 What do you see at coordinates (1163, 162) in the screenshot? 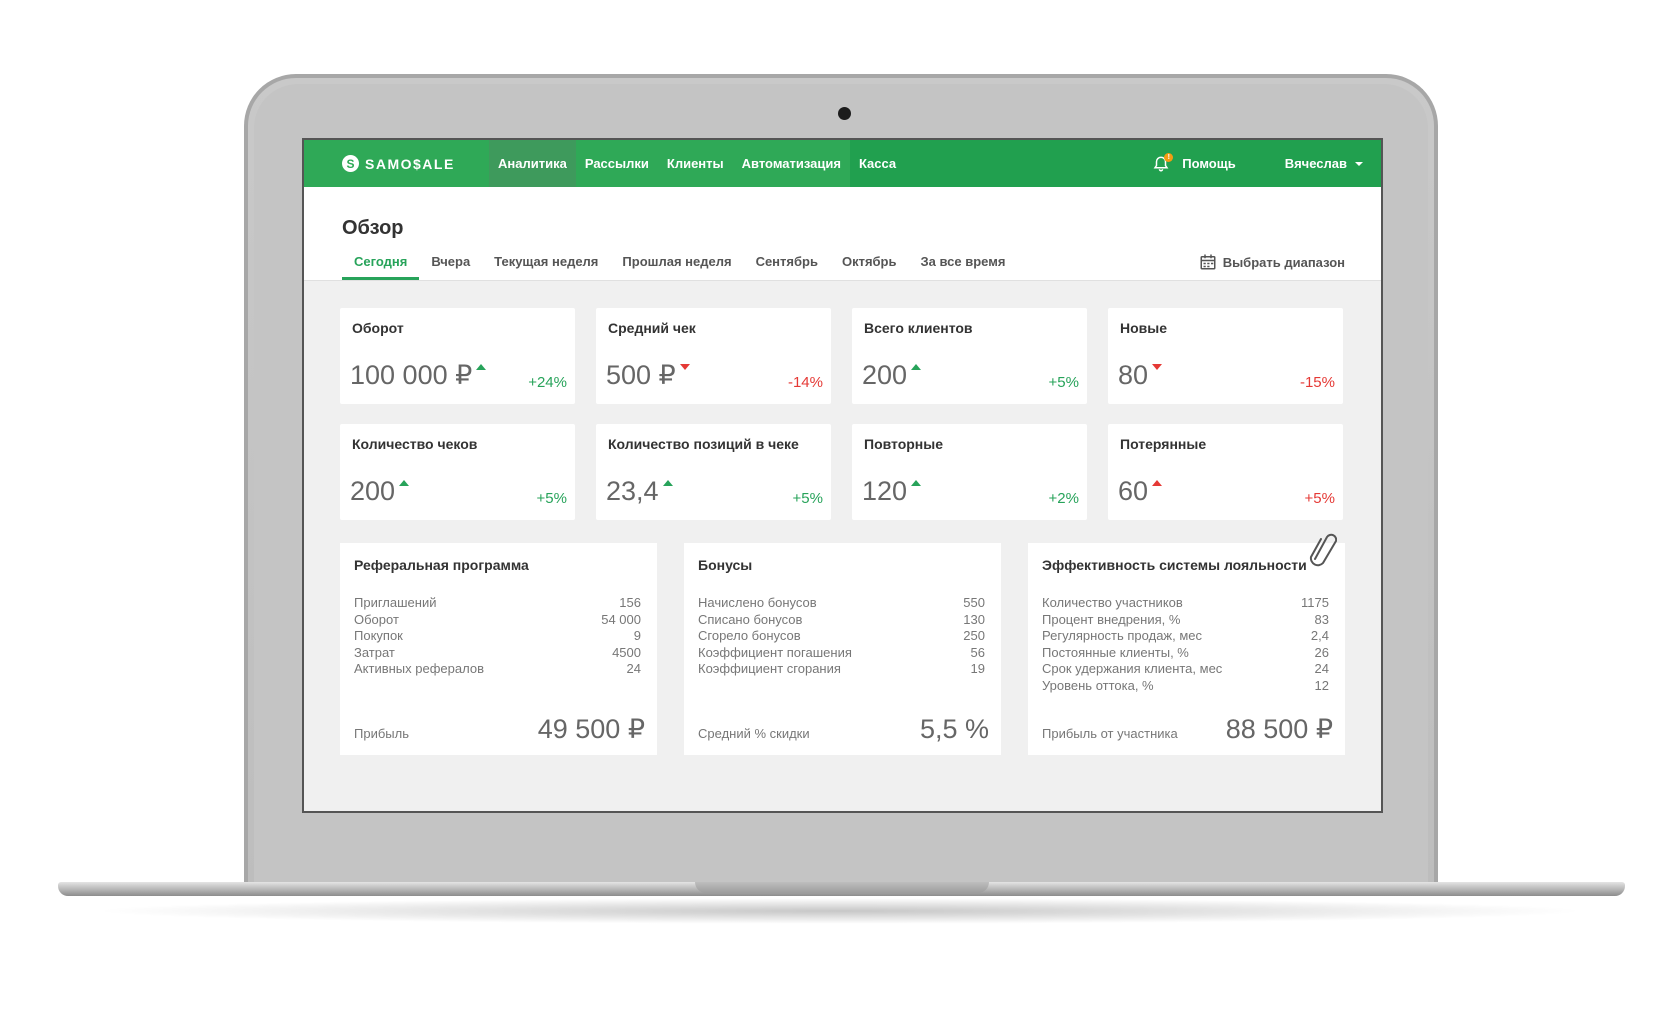
I see `notifications-button: !` at bounding box center [1163, 162].